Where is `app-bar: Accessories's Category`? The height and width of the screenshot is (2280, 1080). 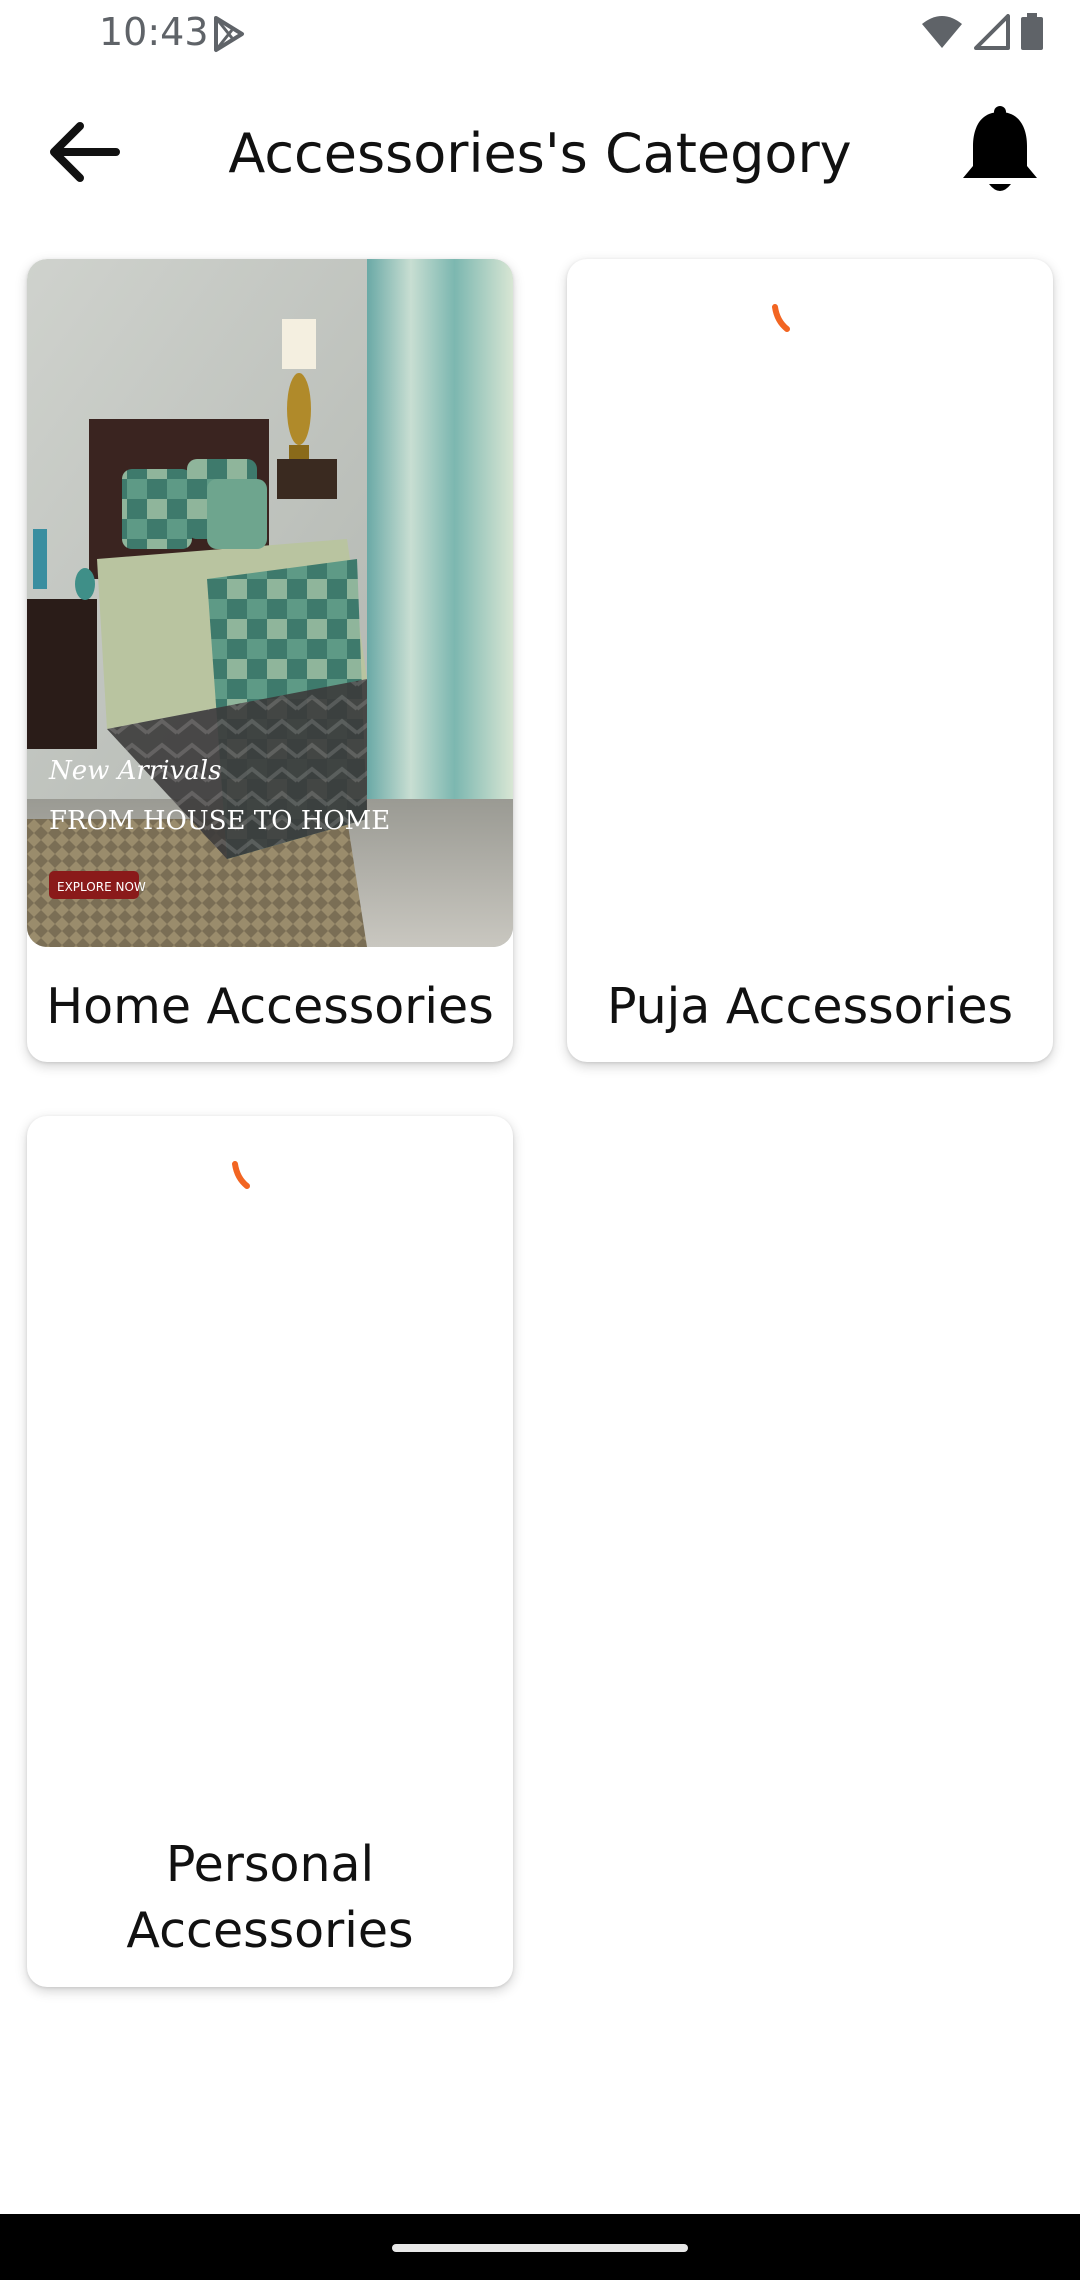 app-bar: Accessories's Category is located at coordinates (540, 151).